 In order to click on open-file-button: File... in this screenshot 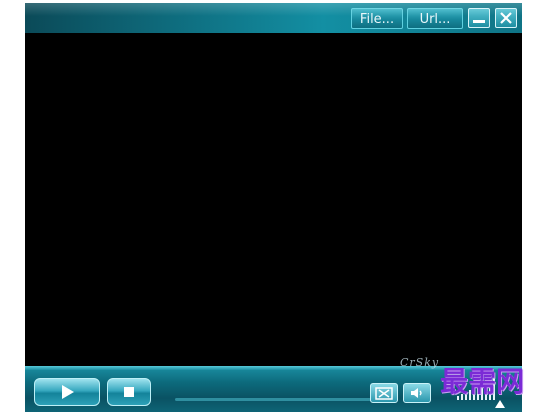, I will do `click(377, 18)`.